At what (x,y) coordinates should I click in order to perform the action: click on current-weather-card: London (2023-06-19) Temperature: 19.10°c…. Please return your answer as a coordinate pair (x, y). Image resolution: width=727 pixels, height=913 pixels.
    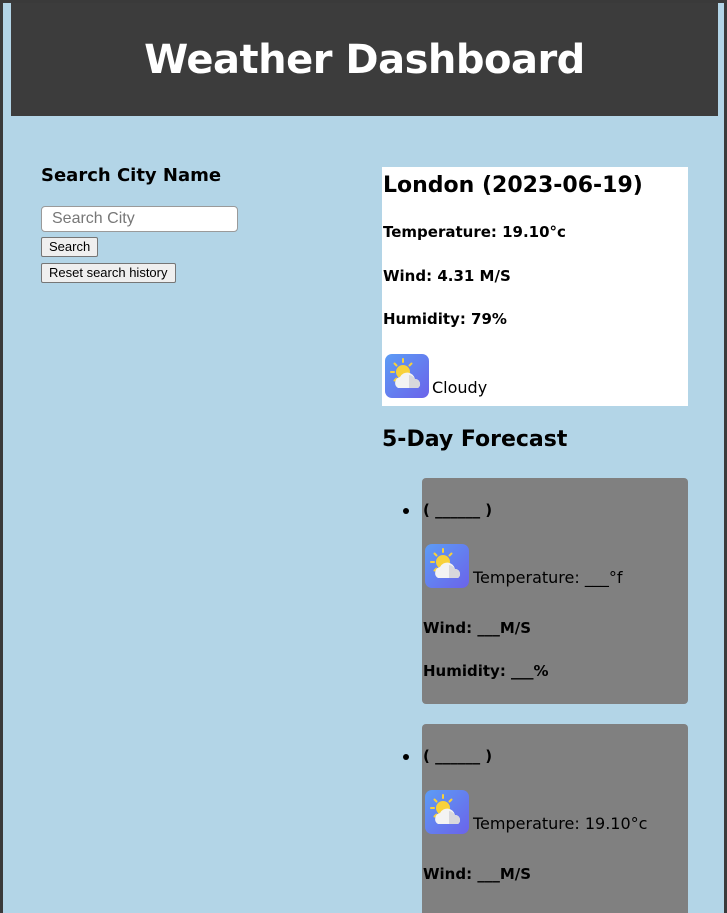
    Looking at the image, I should click on (535, 286).